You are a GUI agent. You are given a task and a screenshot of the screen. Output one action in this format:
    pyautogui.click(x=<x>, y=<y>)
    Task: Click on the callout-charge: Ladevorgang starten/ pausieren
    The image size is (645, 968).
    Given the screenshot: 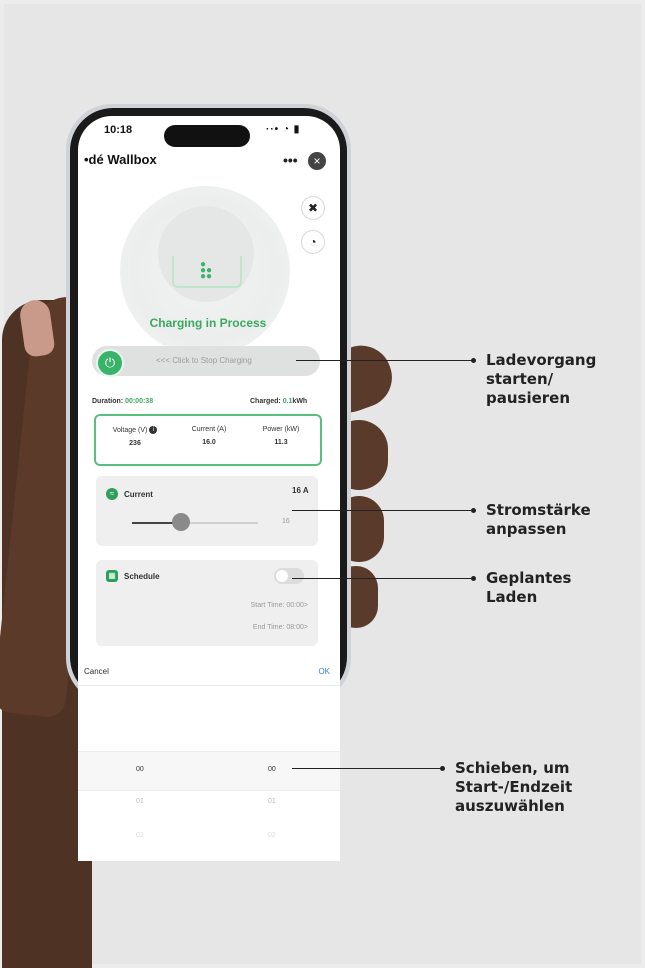 What is the action you would take?
    pyautogui.click(x=541, y=379)
    